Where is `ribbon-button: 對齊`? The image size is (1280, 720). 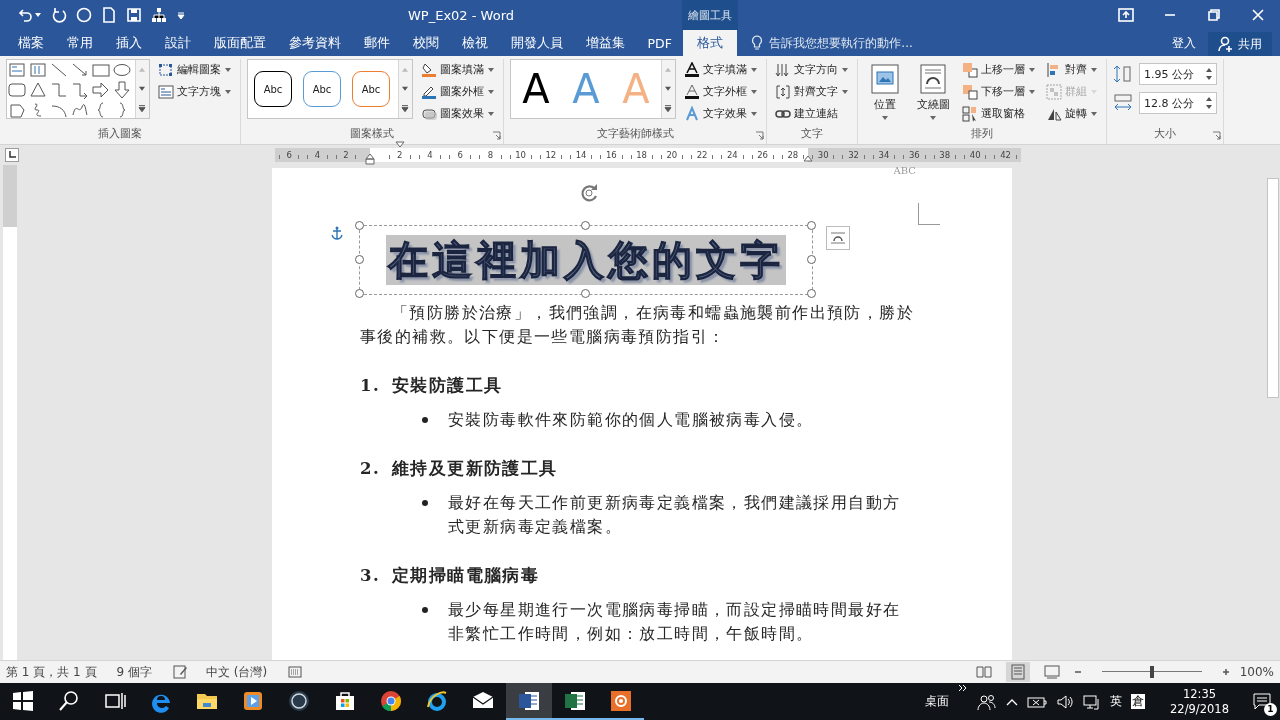 ribbon-button: 對齊 is located at coordinates (1072, 69).